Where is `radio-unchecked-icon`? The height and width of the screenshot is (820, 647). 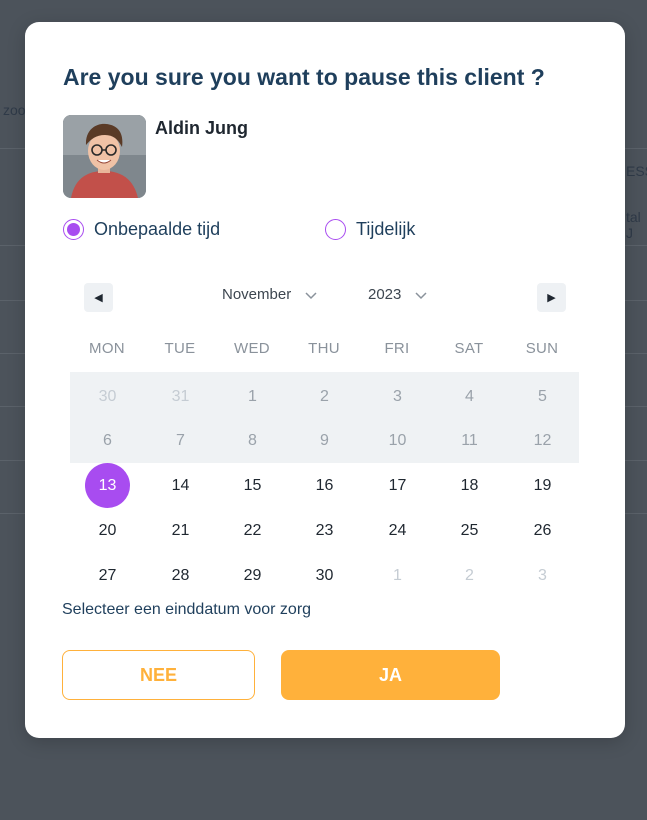 radio-unchecked-icon is located at coordinates (335, 229).